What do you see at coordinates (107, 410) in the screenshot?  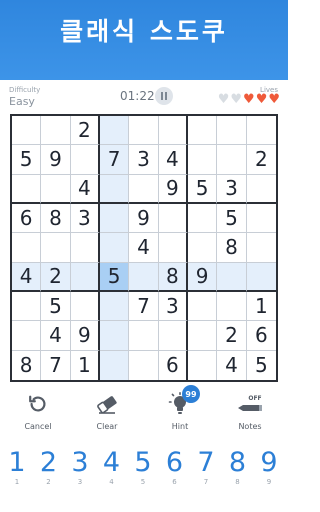 I see `clear-button: Clear` at bounding box center [107, 410].